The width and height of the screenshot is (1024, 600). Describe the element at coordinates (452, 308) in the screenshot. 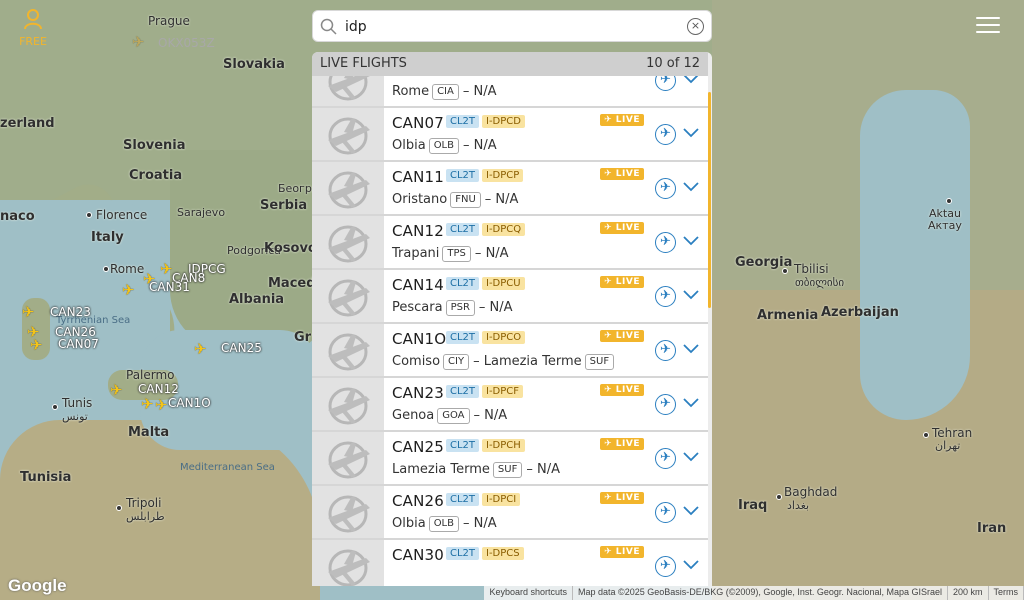

I see `flight-route: Pescara PSR – N/A` at that location.